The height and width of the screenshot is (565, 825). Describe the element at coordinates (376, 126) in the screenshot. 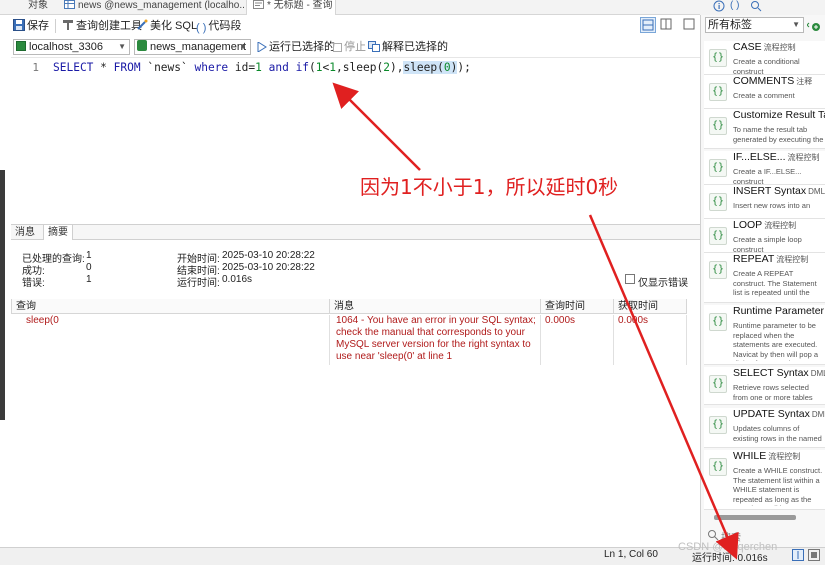

I see `arrow-to-code` at that location.